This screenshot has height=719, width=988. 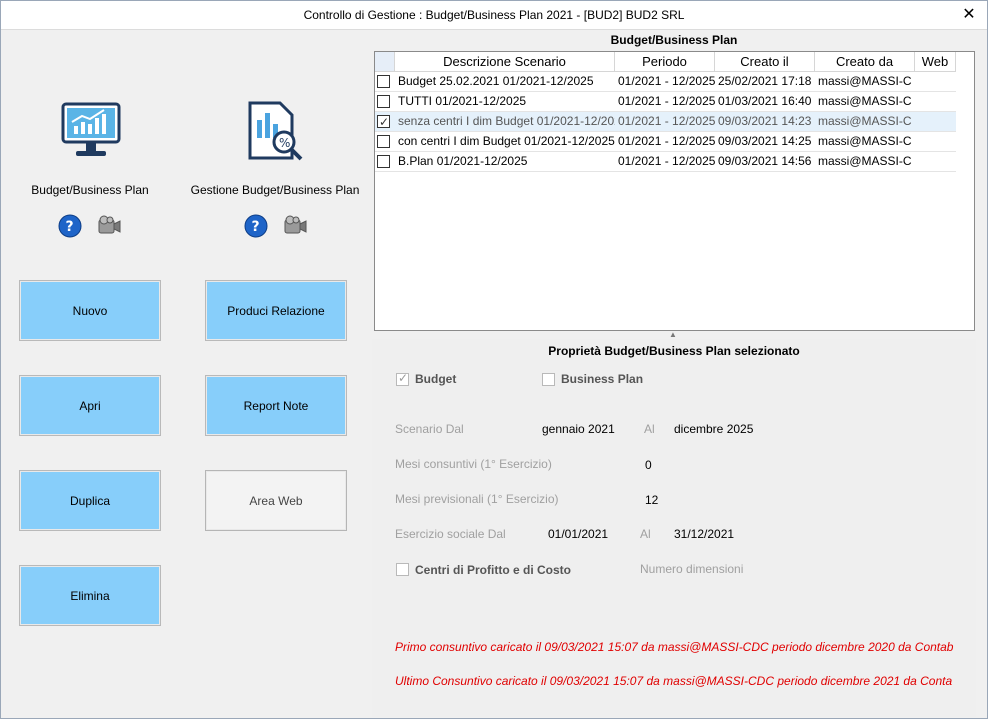 I want to click on business-plan-checkbox, so click(x=548, y=379).